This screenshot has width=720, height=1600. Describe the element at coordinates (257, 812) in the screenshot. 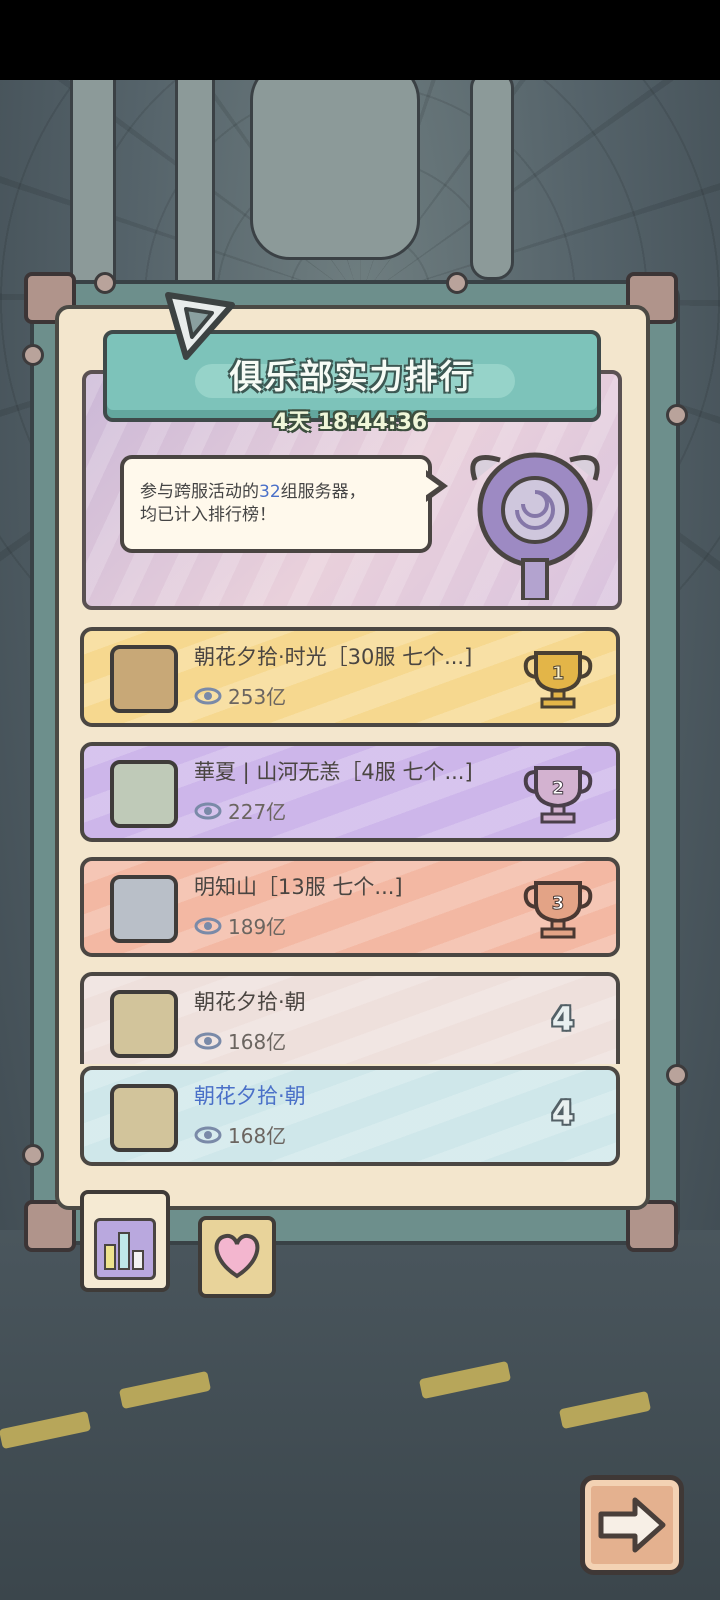

I see `power-value: 227亿` at that location.